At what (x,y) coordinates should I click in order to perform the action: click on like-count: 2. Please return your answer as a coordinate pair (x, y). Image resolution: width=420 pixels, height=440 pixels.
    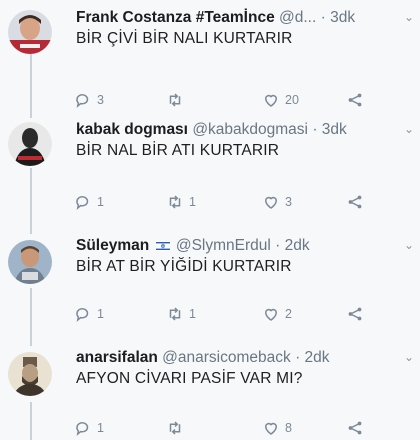
    Looking at the image, I should click on (288, 314).